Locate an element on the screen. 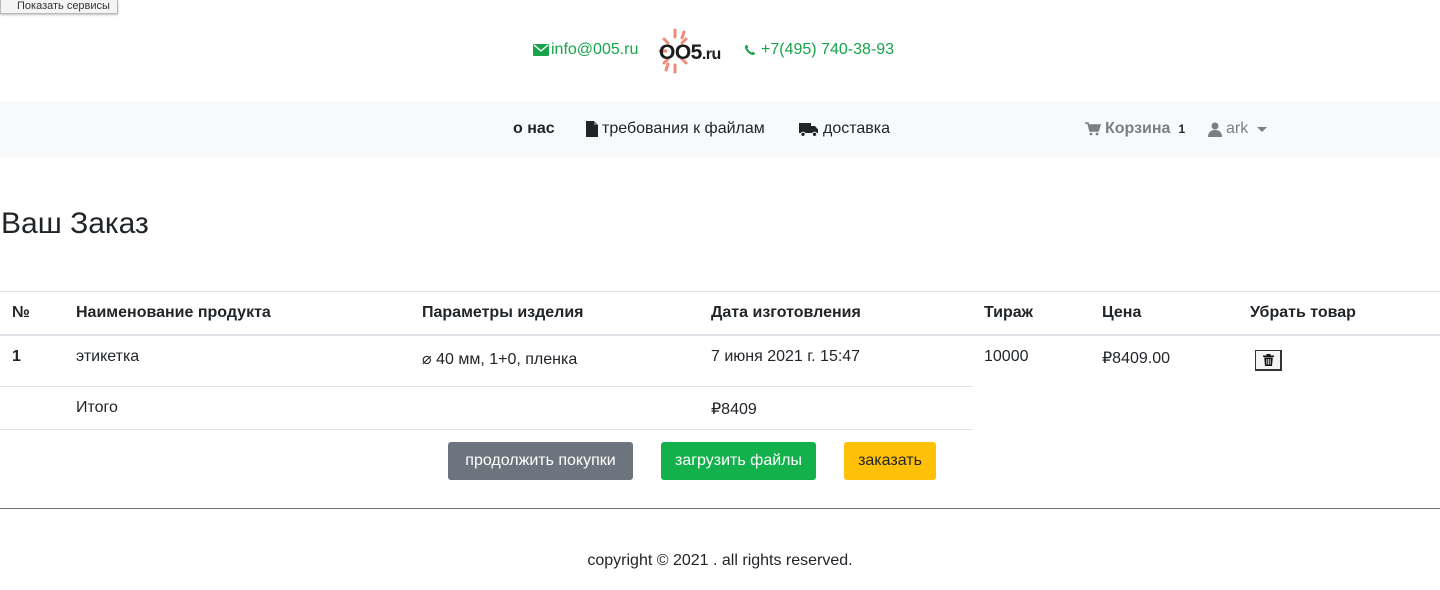 This screenshot has width=1440, height=590. contact-header: info@005.ru OO5.ru +7(495) 740-38-93 is located at coordinates (720, 51).